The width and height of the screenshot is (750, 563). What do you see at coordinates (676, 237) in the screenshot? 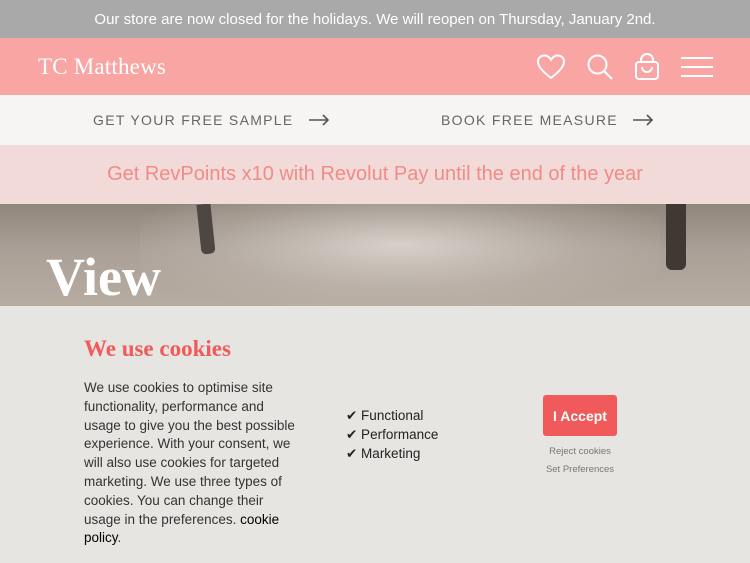
I see `hero-image-furniture-leg` at bounding box center [676, 237].